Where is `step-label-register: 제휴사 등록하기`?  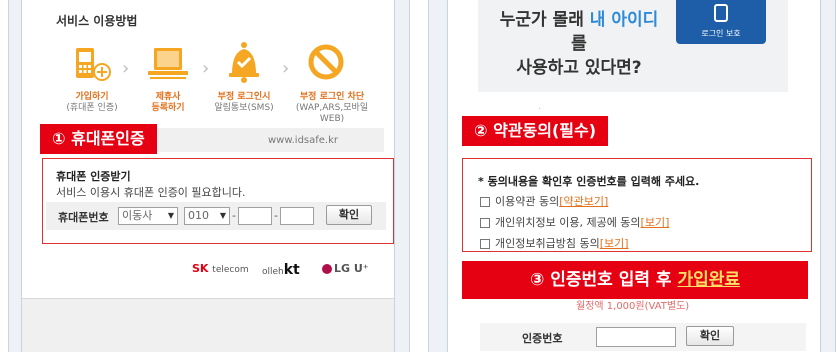
step-label-register: 제휴사 등록하기 is located at coordinates (168, 102).